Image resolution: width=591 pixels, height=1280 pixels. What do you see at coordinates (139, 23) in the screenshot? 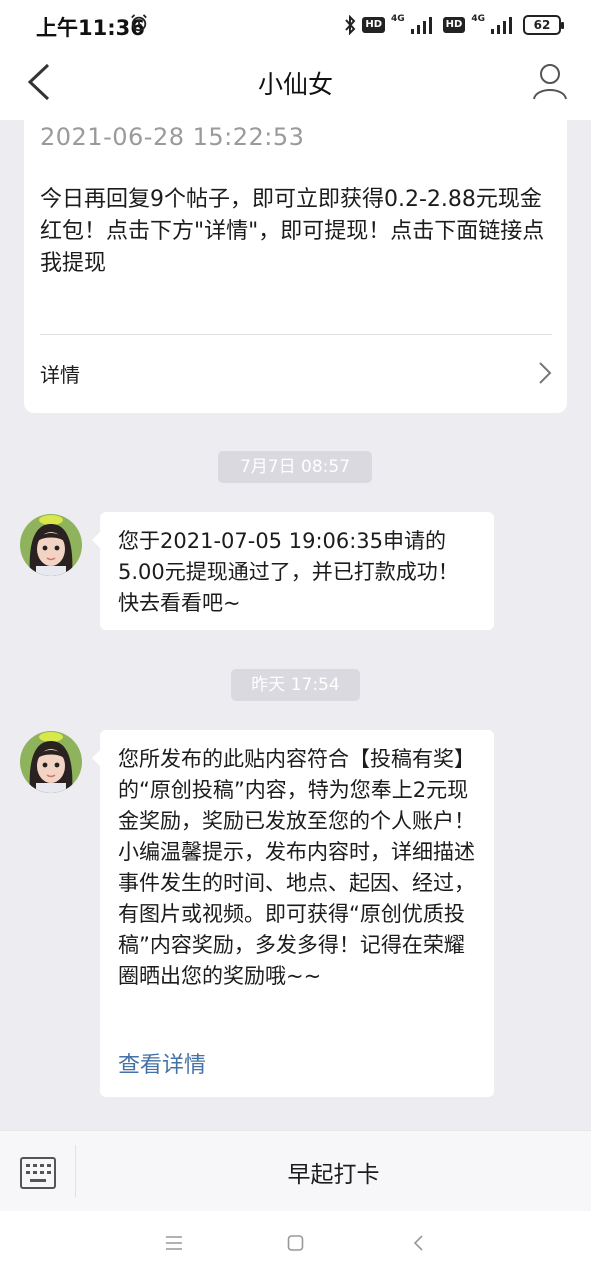
I see `alarm-icon` at bounding box center [139, 23].